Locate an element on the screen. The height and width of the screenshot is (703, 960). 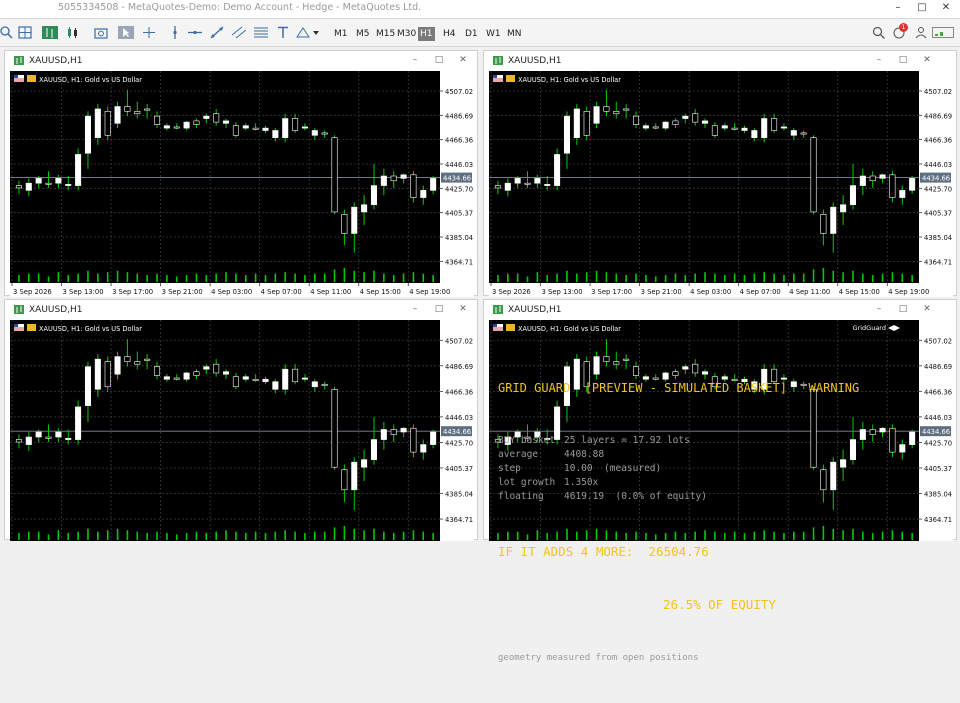
horizontal-line-icon is located at coordinates (195, 32).